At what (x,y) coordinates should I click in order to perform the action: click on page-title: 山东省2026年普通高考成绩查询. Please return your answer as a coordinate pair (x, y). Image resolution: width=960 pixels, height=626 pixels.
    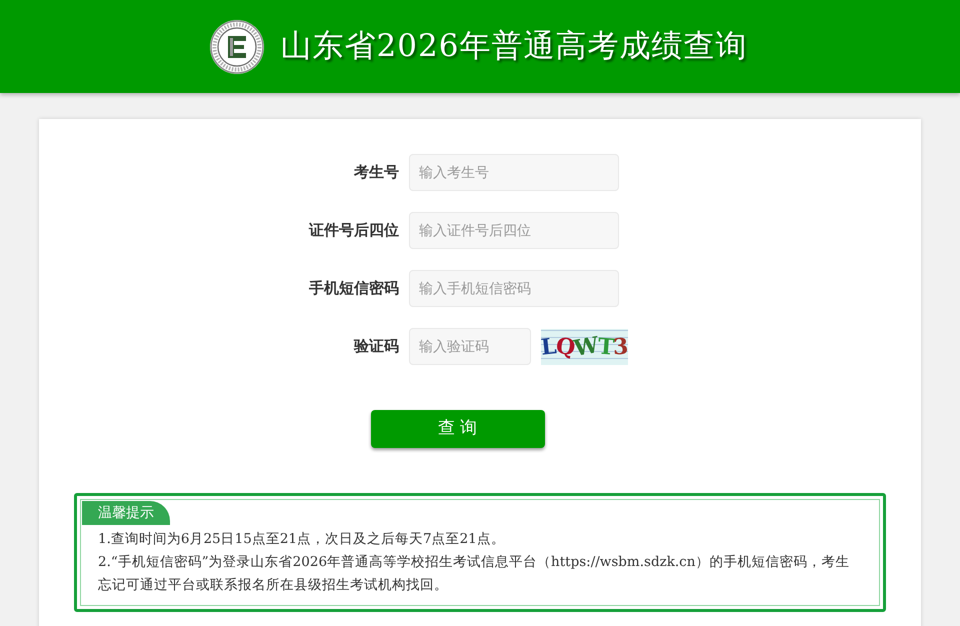
    Looking at the image, I should click on (514, 46).